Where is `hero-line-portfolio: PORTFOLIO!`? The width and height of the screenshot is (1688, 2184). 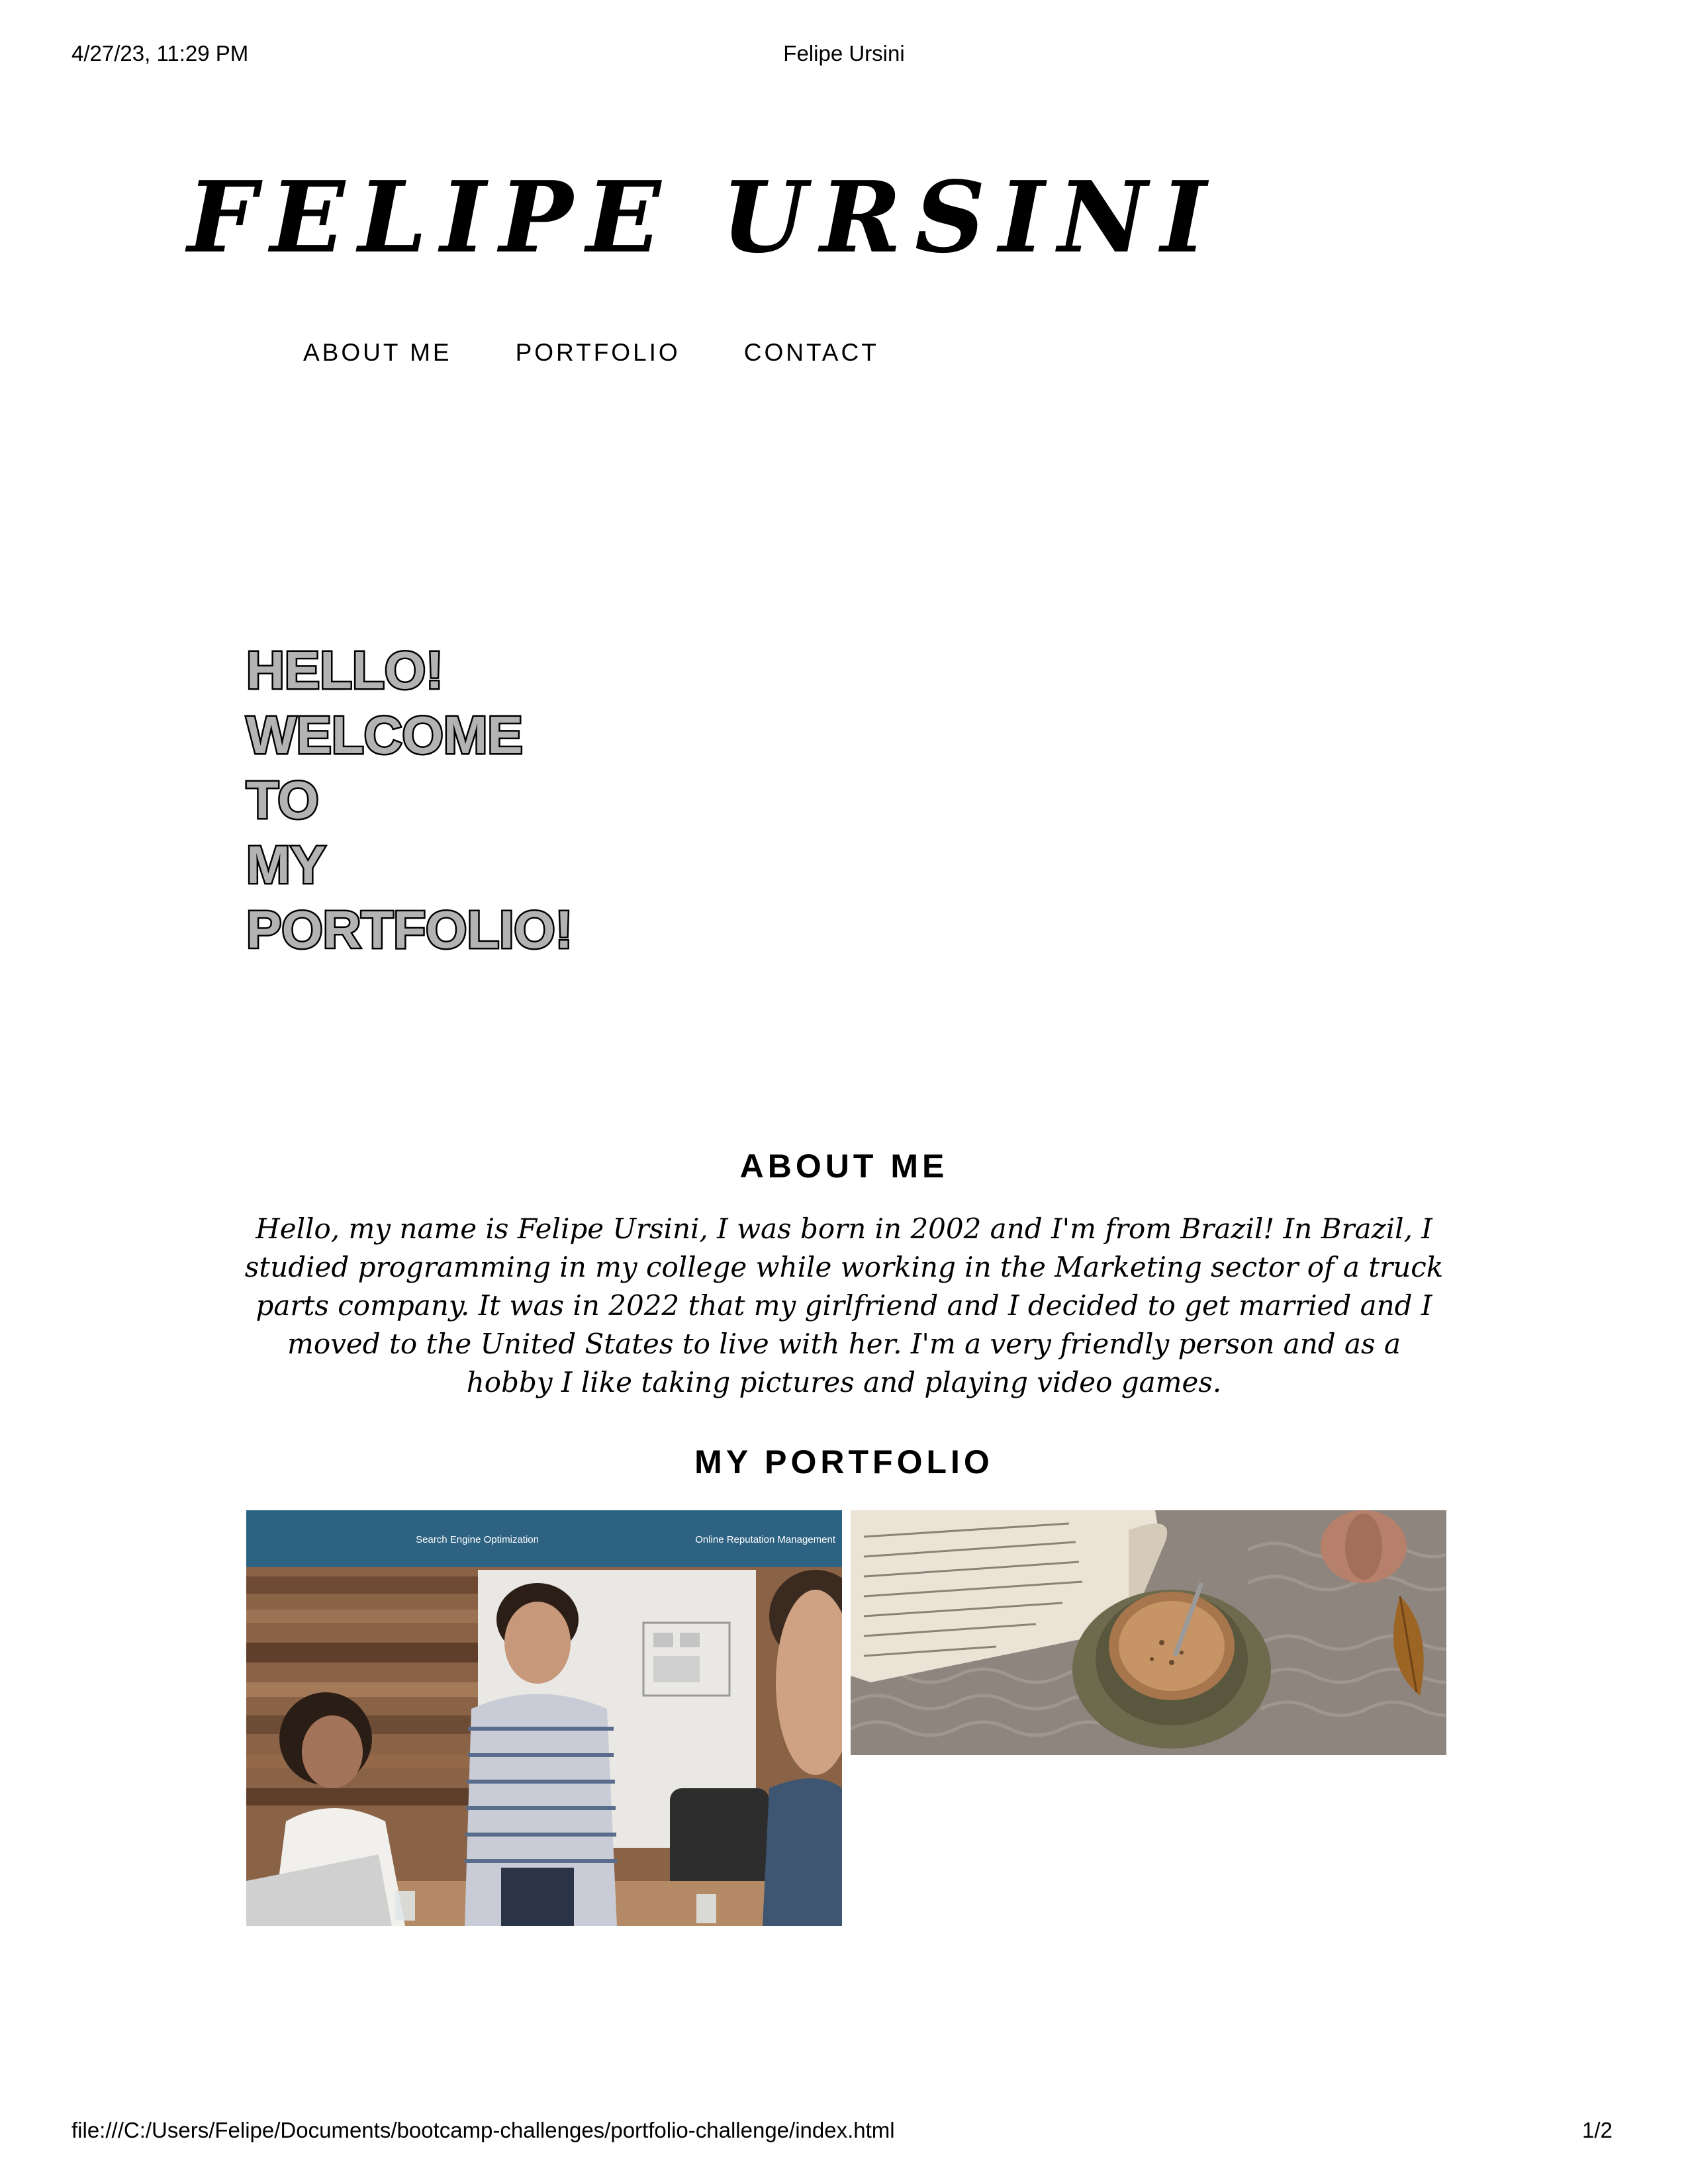 hero-line-portfolio: PORTFOLIO! is located at coordinates (409, 930).